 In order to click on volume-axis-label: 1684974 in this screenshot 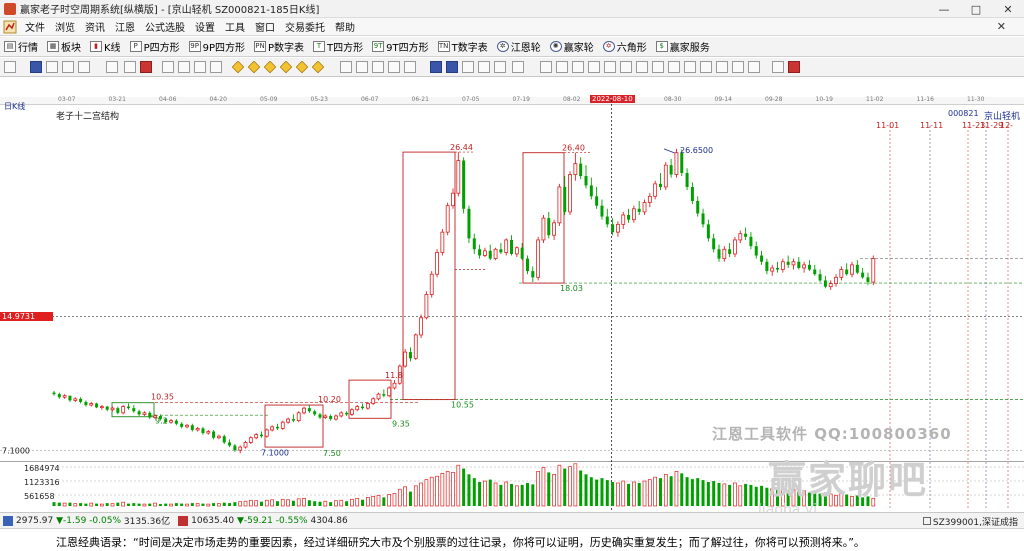, I will do `click(42, 468)`.